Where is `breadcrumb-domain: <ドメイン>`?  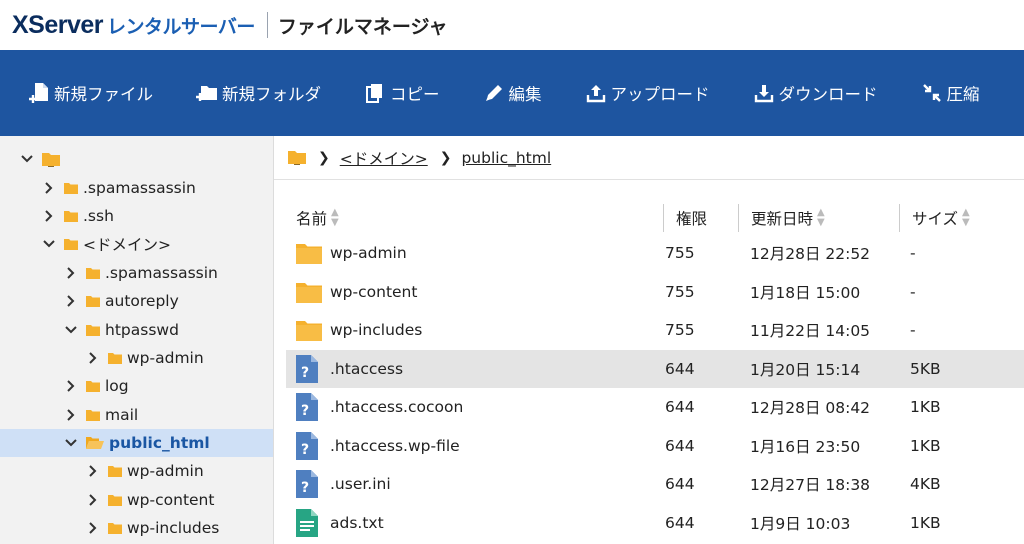 breadcrumb-domain: <ドメイン> is located at coordinates (384, 158).